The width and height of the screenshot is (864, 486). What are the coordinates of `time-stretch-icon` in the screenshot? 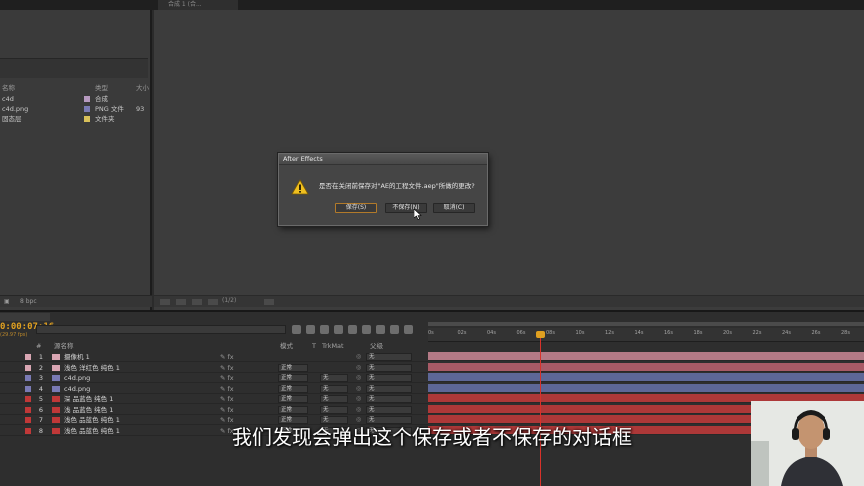 It's located at (408, 329).